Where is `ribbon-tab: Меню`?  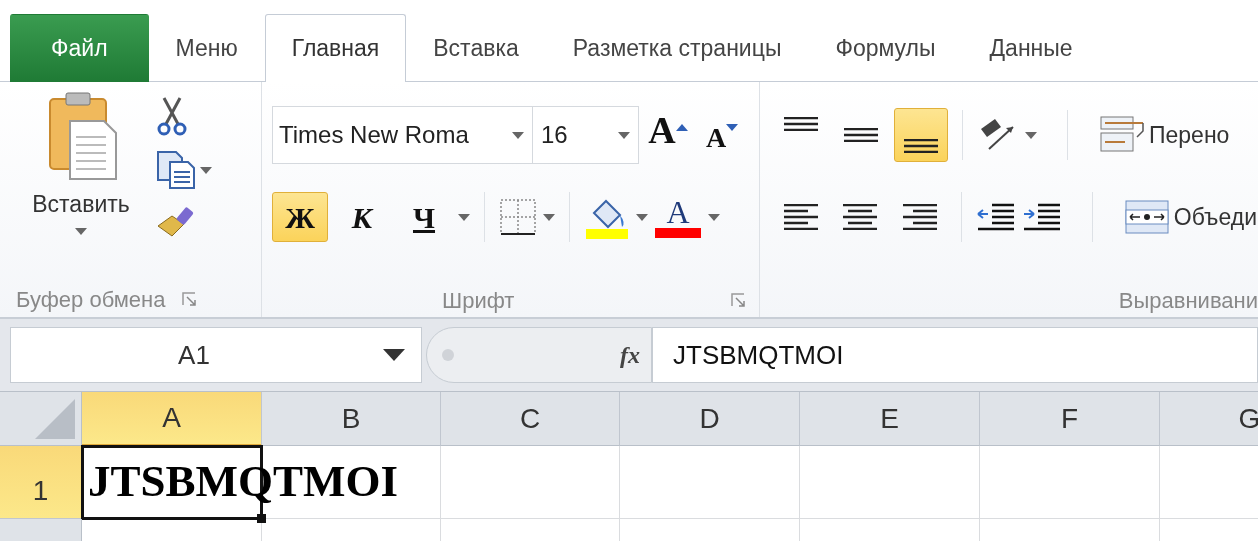 ribbon-tab: Меню is located at coordinates (206, 48).